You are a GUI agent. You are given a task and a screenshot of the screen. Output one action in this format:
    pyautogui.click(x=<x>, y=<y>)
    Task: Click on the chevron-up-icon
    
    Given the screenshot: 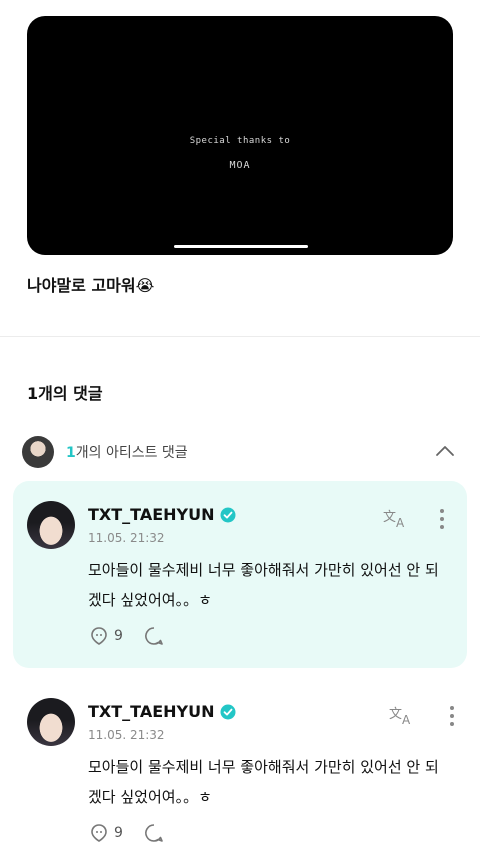 What is the action you would take?
    pyautogui.click(x=445, y=451)
    